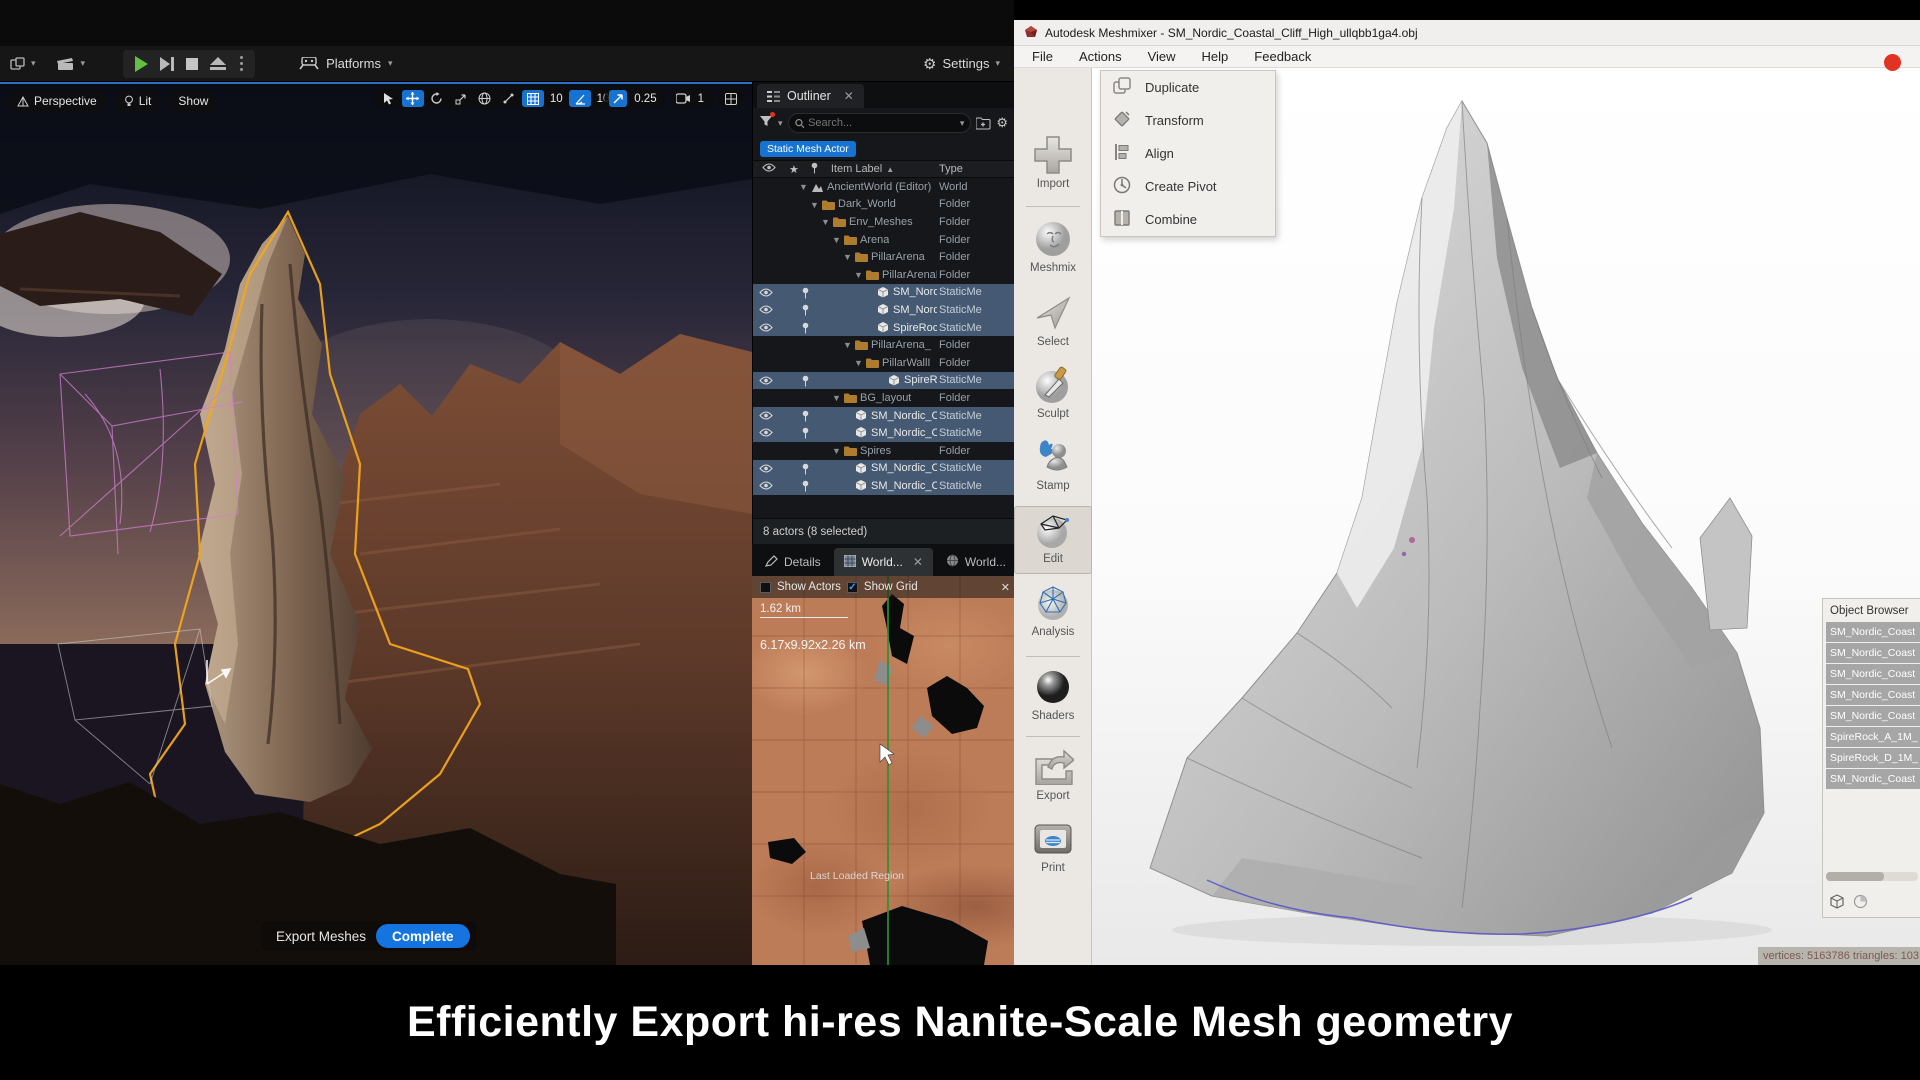 The image size is (1920, 1080). Describe the element at coordinates (1053, 396) in the screenshot. I see `tool-sculpt: Sculpt` at that location.